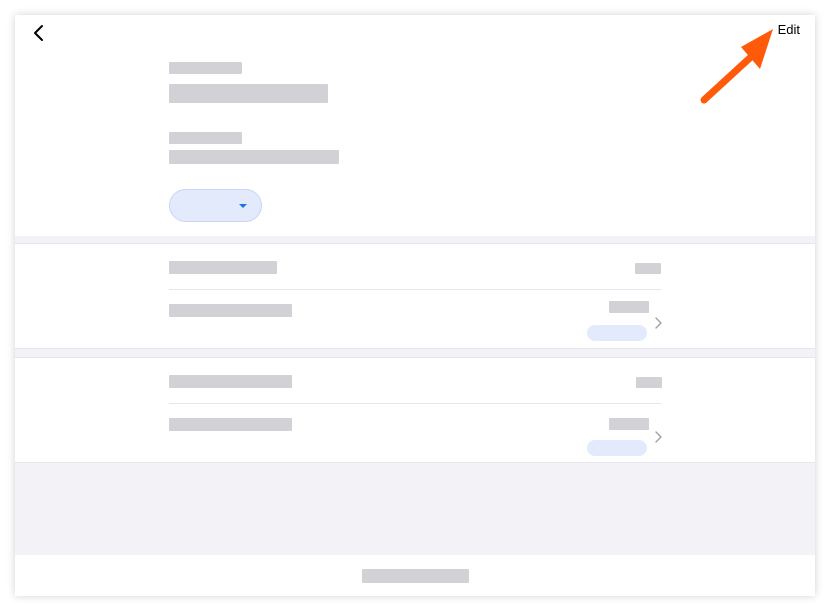 This screenshot has height=611, width=830. Describe the element at coordinates (789, 30) in the screenshot. I see `edit-button: Edit` at that location.